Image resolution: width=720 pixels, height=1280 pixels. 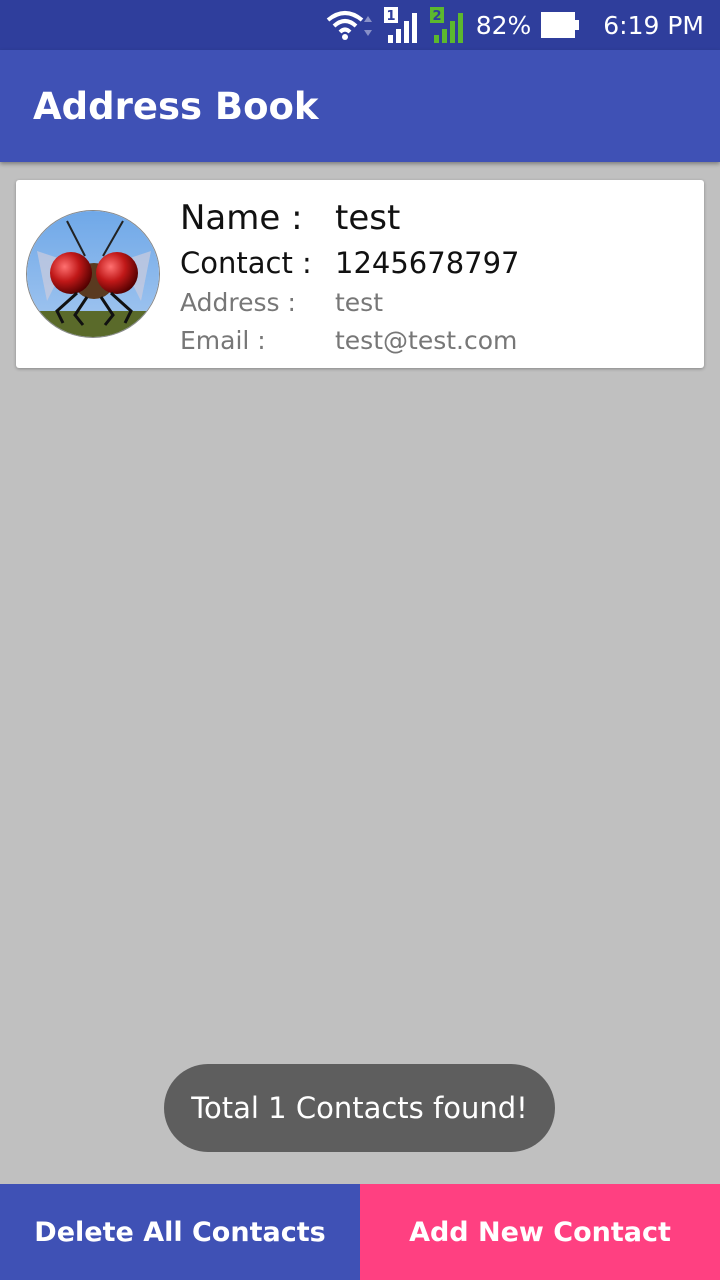 What do you see at coordinates (436, 16) in the screenshot?
I see `svg-text: 2` at bounding box center [436, 16].